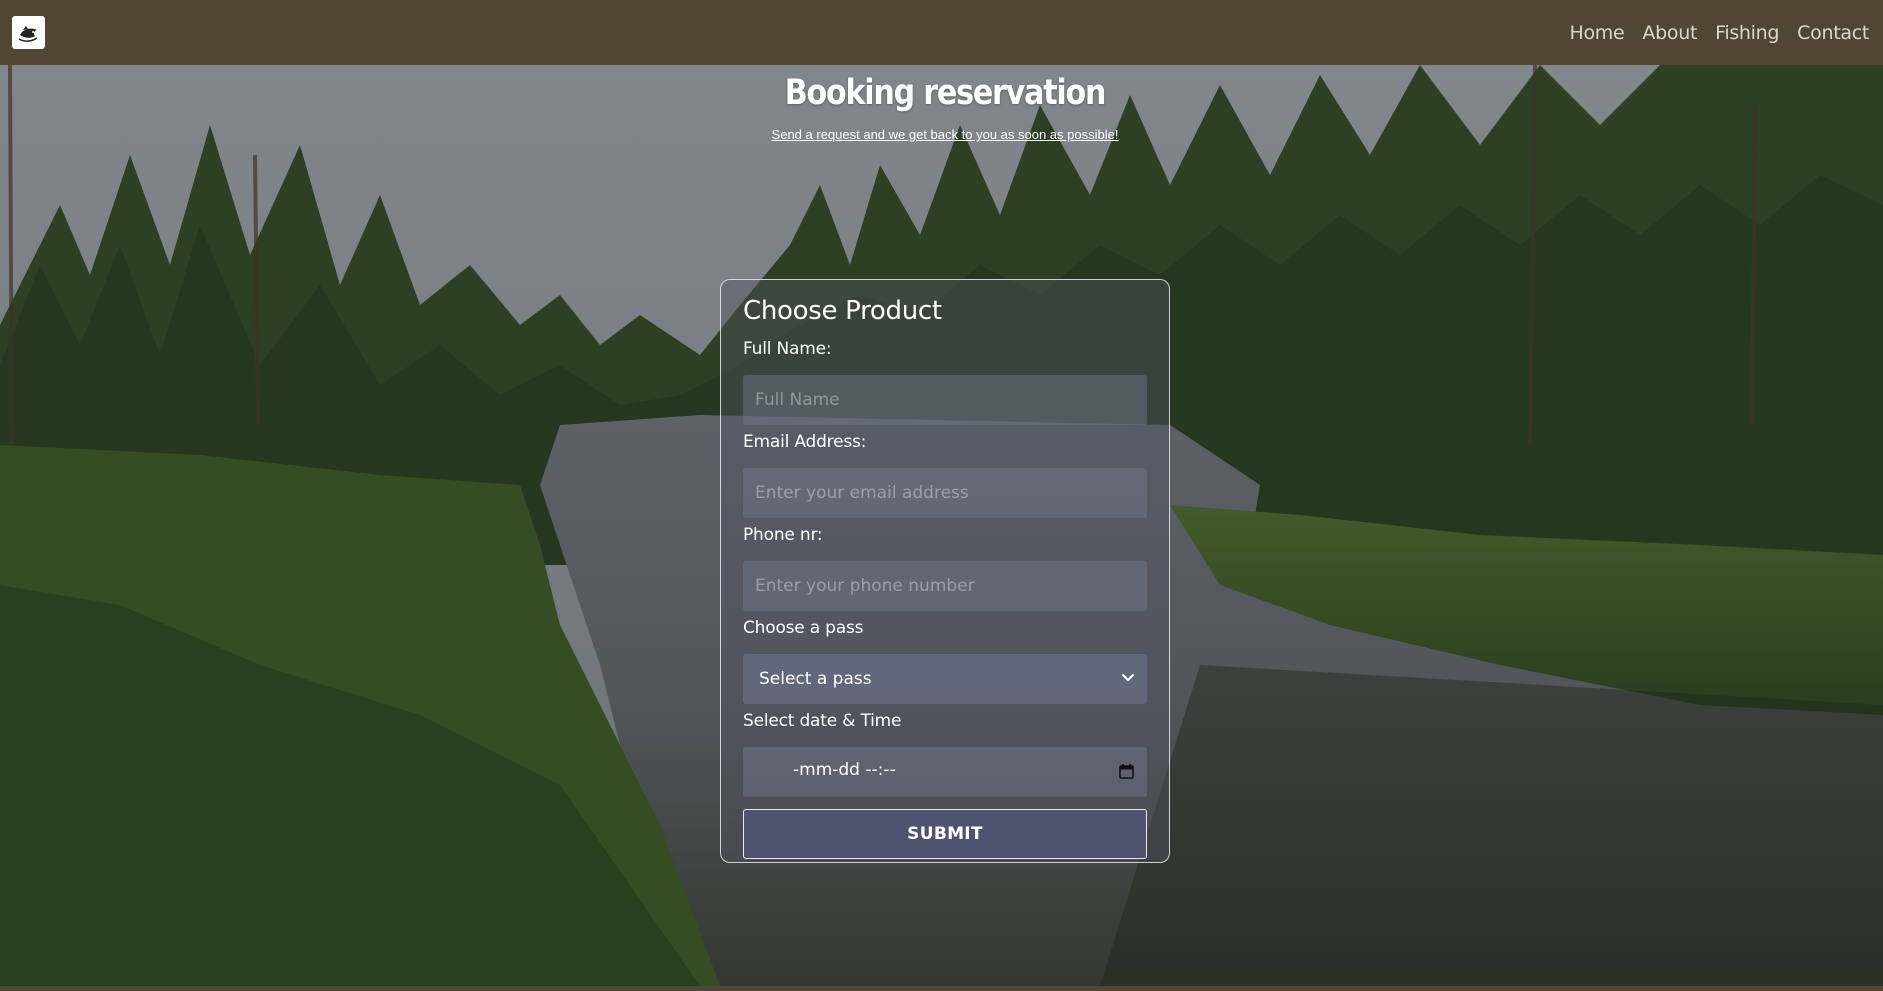 This screenshot has width=1883, height=991. Describe the element at coordinates (805, 442) in the screenshot. I see `email-label: Email Address:` at that location.